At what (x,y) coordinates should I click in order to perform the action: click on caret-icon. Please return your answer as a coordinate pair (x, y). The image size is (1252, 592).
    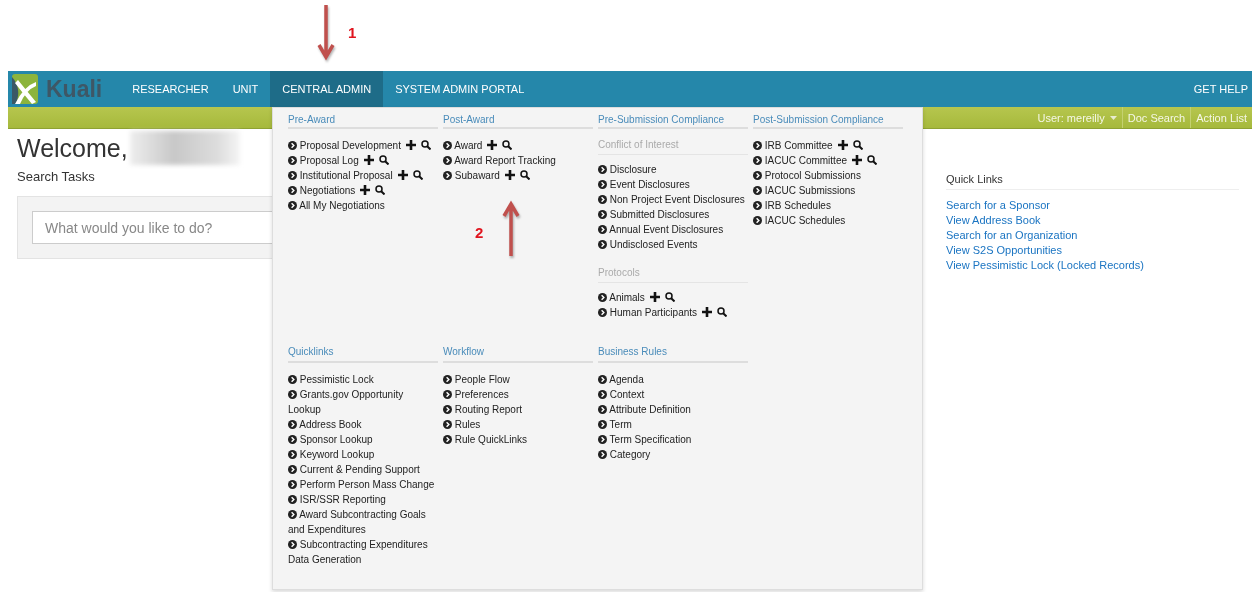
    Looking at the image, I should click on (1113, 117).